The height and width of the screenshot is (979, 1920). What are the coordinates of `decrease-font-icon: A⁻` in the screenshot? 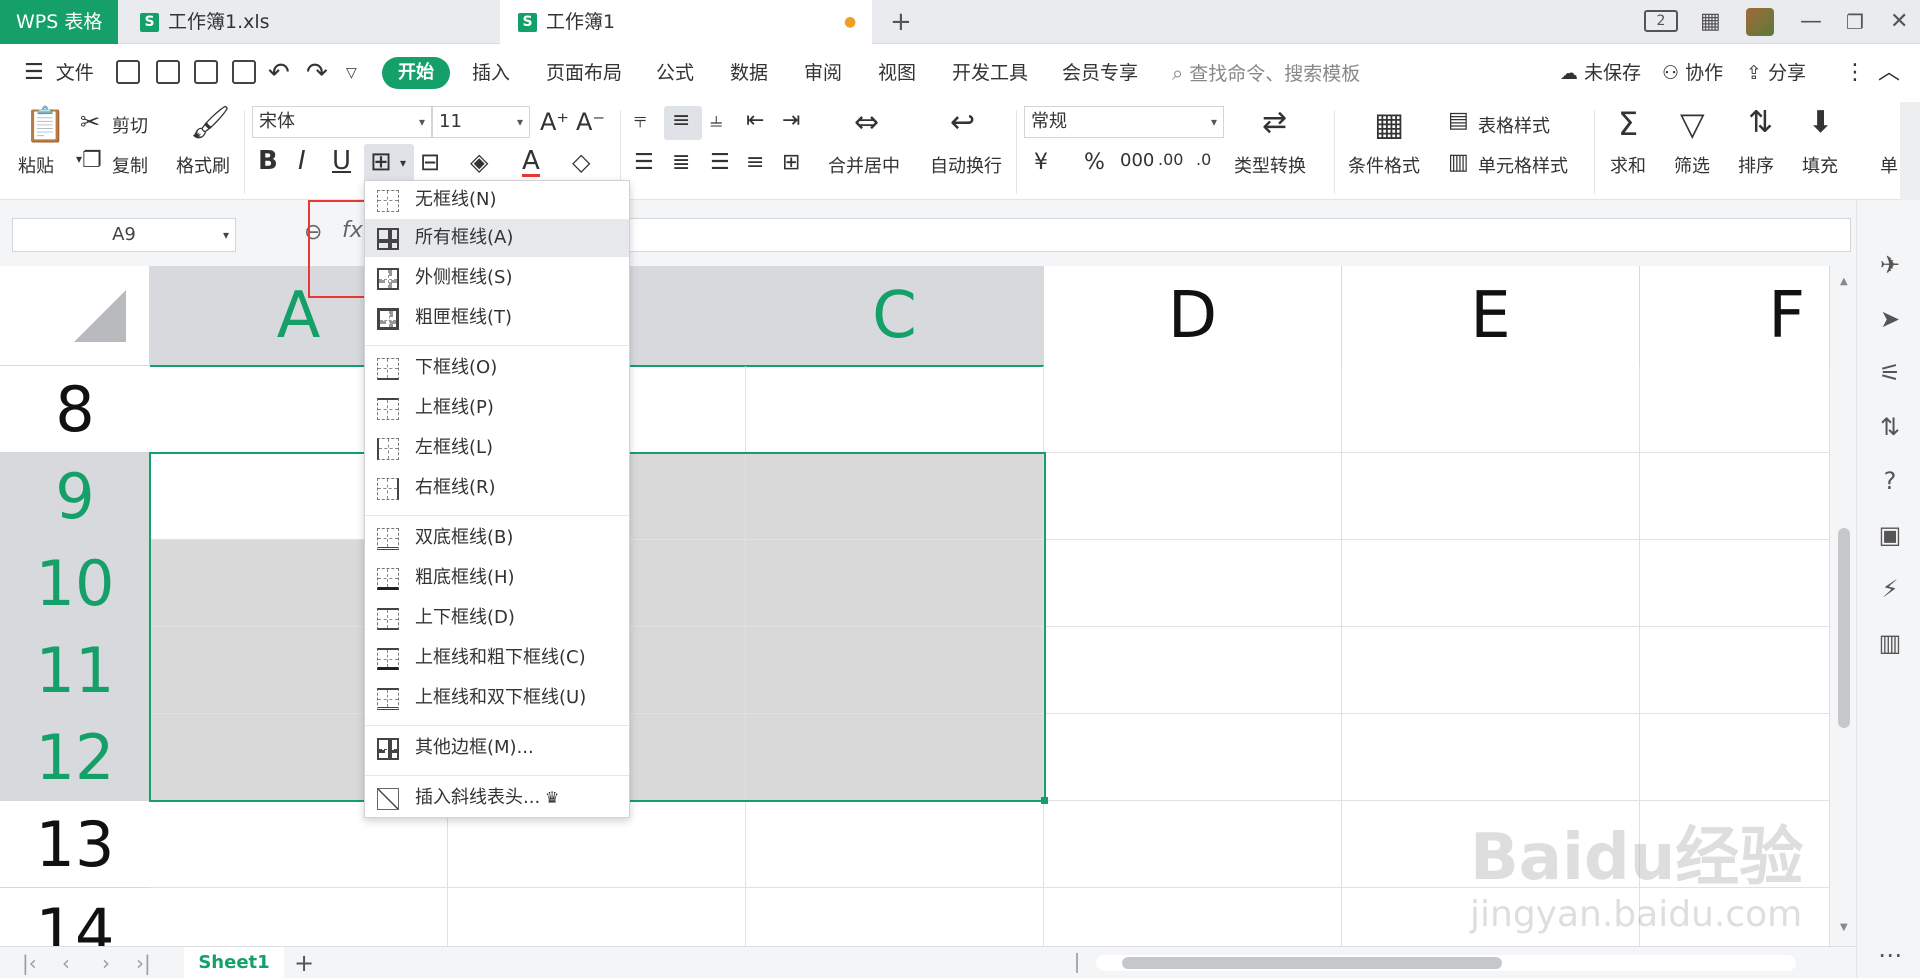 It's located at (590, 122).